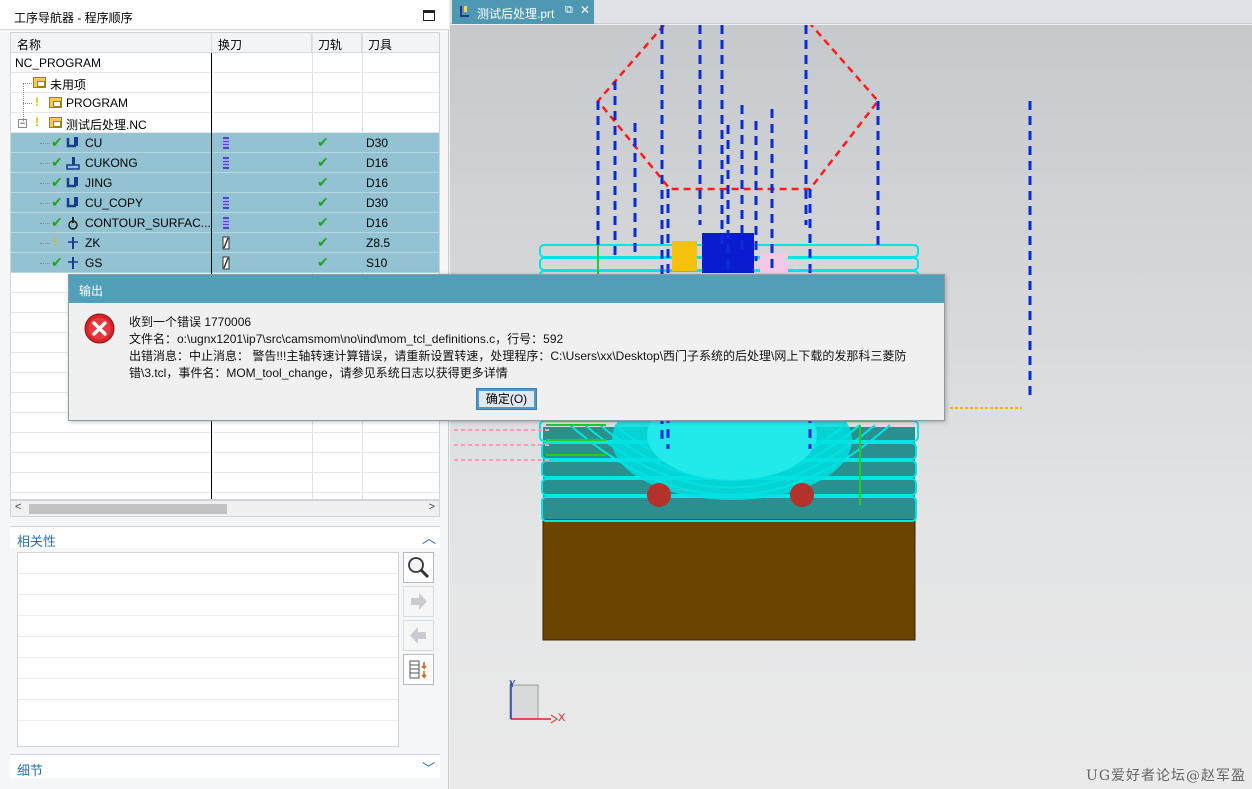 The width and height of the screenshot is (1252, 789). I want to click on column-header-tool-change: 换刀, so click(262, 43).